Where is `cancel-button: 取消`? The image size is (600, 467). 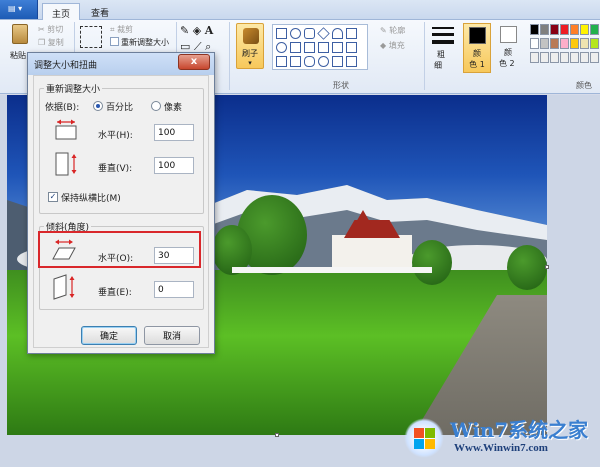 cancel-button: 取消 is located at coordinates (172, 335).